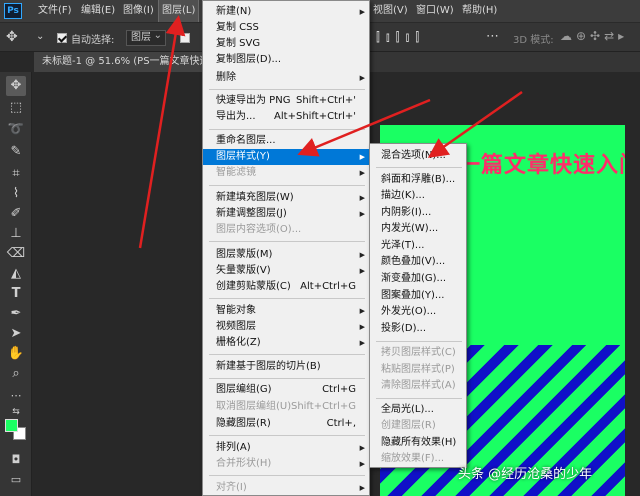  I want to click on auto-select-dropdown: 图层, so click(146, 37).